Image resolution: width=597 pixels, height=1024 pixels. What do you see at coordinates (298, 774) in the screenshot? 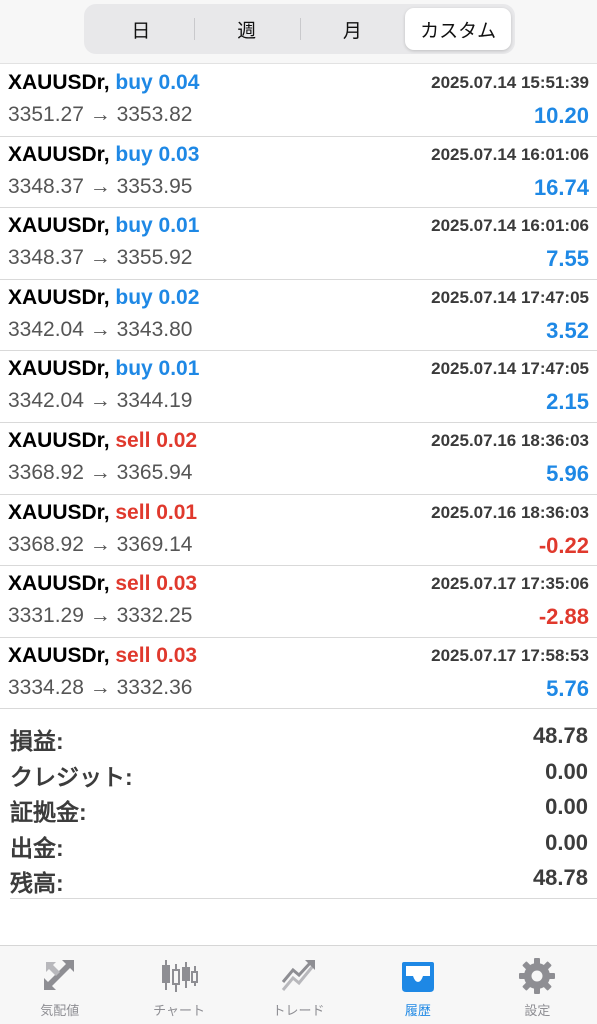
I see `summary-row-credit: クレジット: 0.00` at bounding box center [298, 774].